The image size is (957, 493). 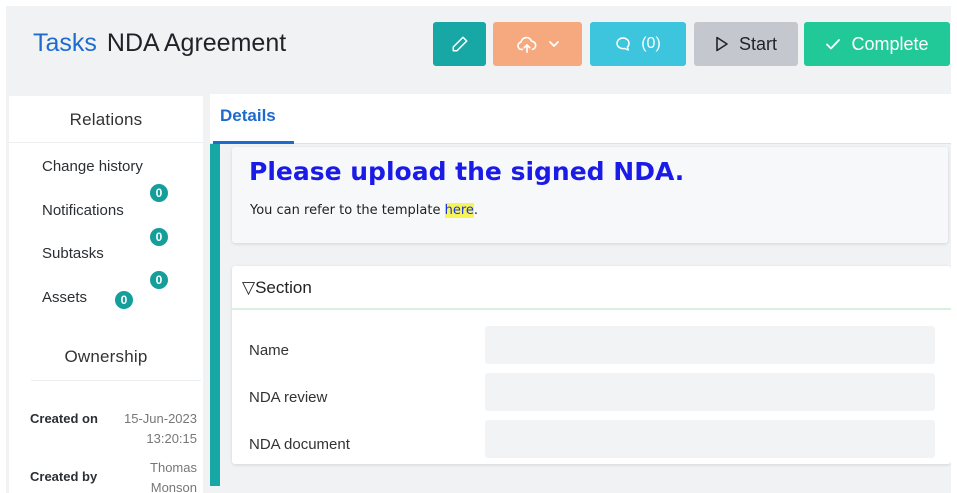 I want to click on upload-dropdown-button, so click(x=537, y=44).